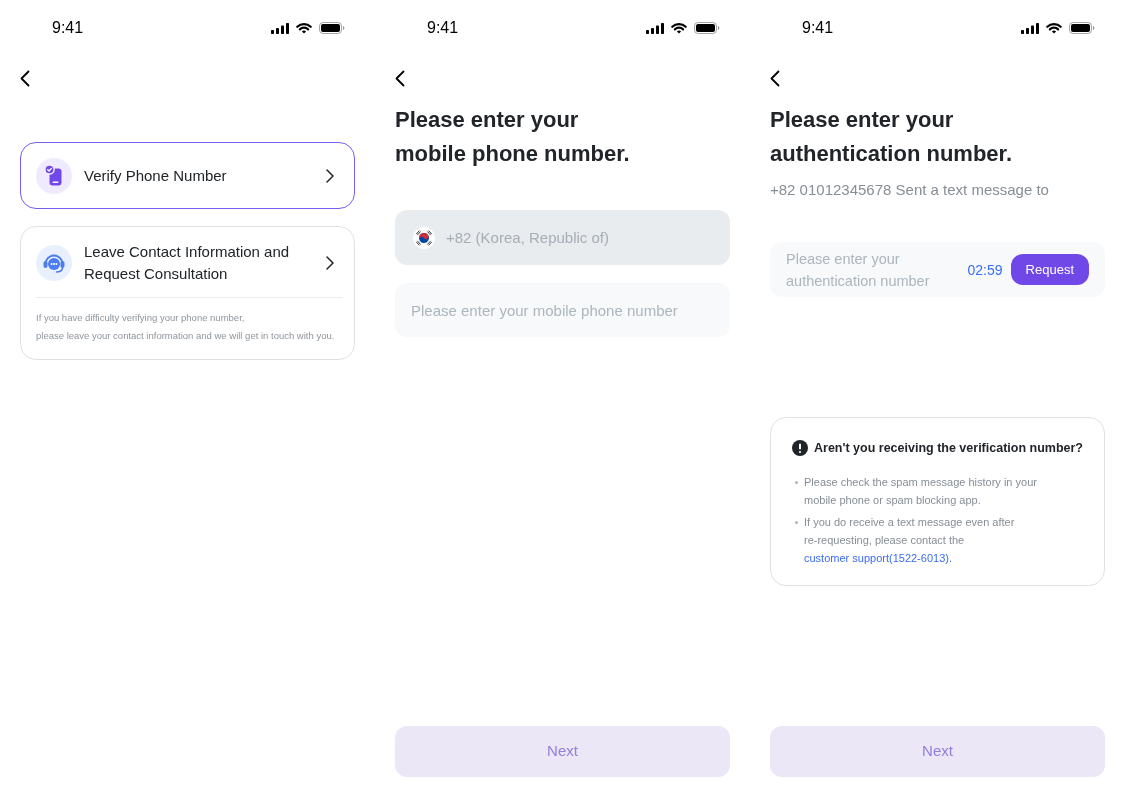 This screenshot has height=812, width=1125. Describe the element at coordinates (948, 448) in the screenshot. I see `help-title: Aren't you receiving the verification number?` at that location.